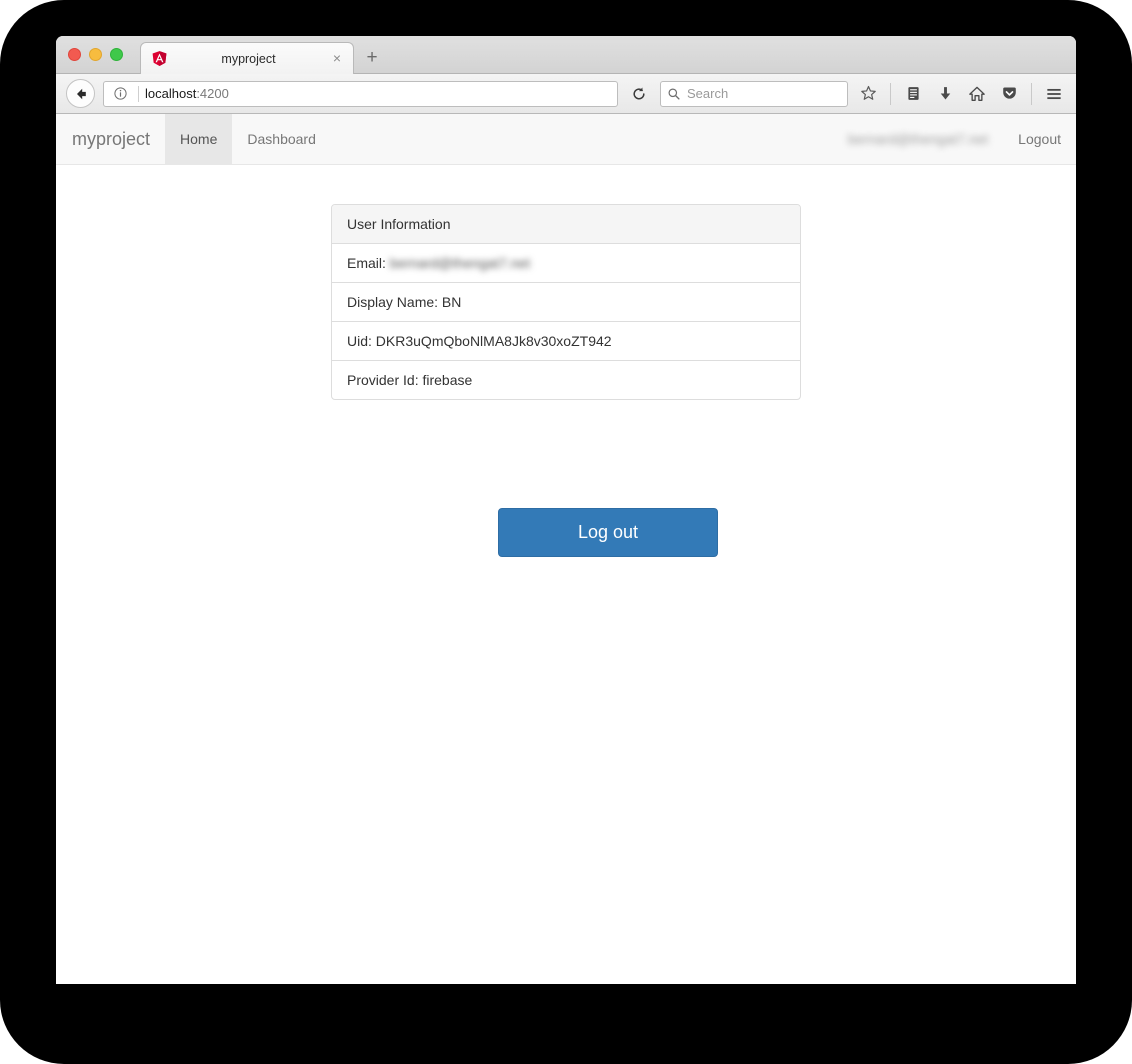 This screenshot has height=1064, width=1132. I want to click on reload-button, so click(639, 94).